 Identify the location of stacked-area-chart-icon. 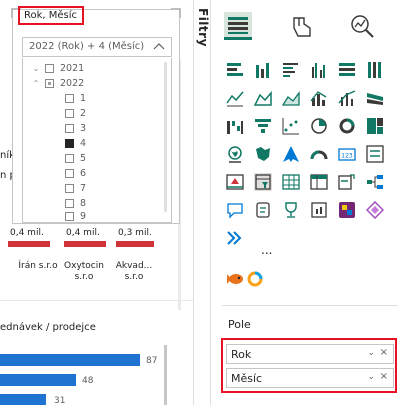
(291, 98).